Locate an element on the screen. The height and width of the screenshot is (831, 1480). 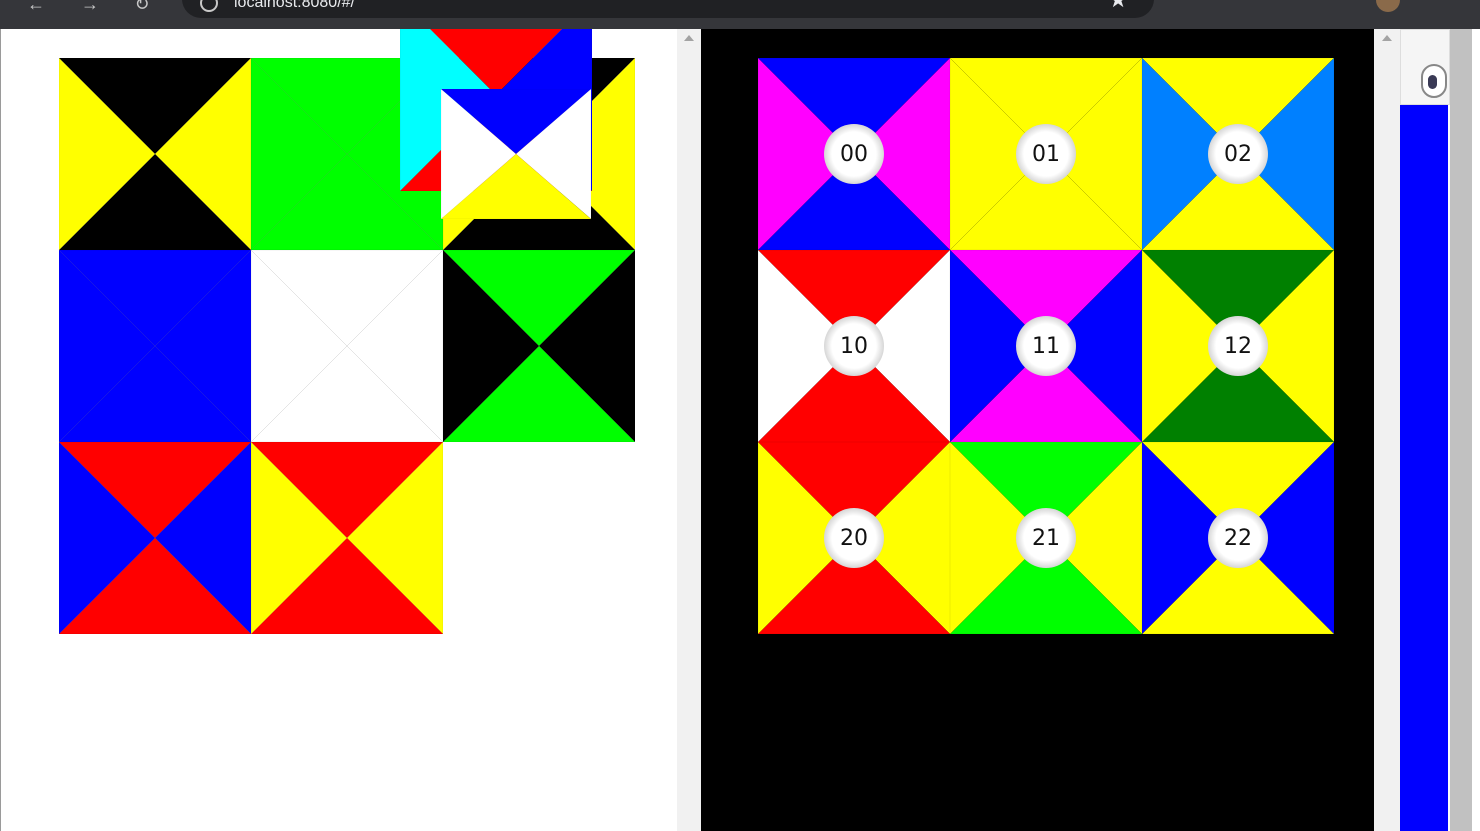
reload-icon: ↻ is located at coordinates (142, 8).